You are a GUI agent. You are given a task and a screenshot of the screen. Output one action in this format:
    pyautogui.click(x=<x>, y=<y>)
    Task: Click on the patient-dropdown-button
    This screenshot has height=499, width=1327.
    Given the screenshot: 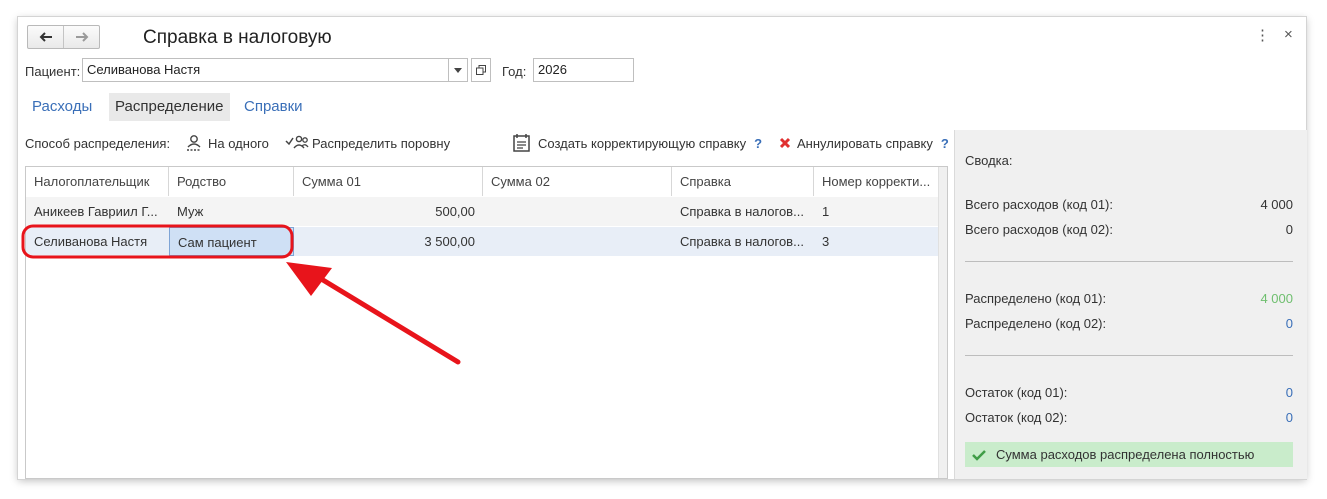 What is the action you would take?
    pyautogui.click(x=458, y=70)
    